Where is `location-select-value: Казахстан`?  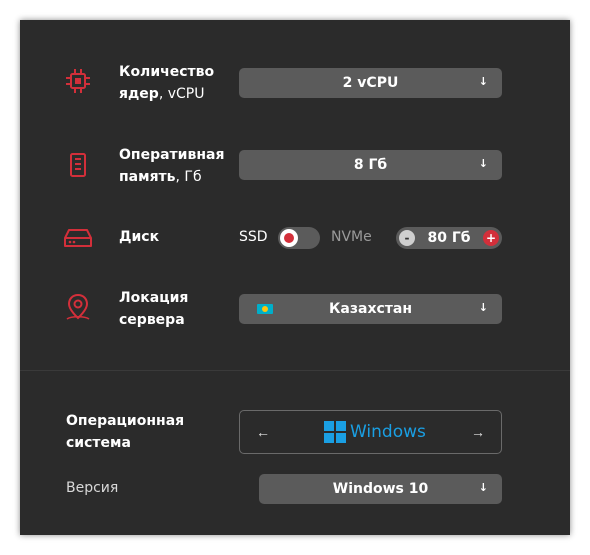
location-select-value: Казахстан is located at coordinates (370, 309).